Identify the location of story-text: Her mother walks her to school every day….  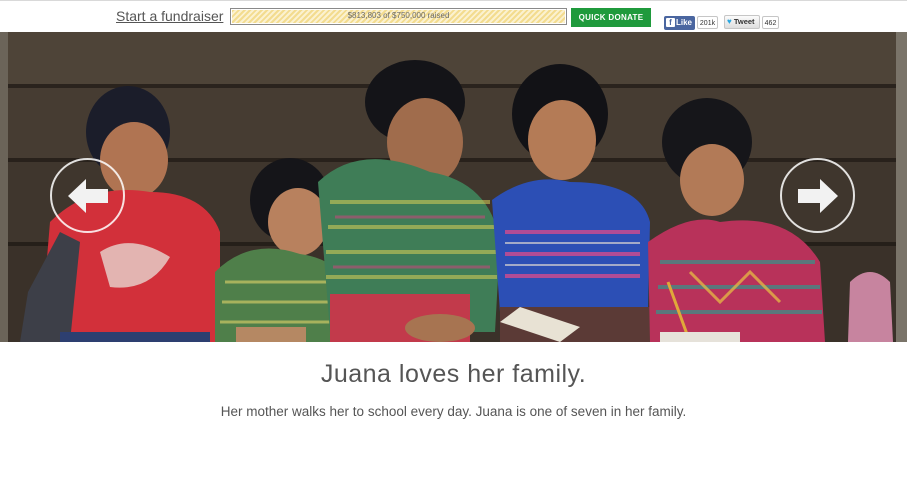
(453, 411).